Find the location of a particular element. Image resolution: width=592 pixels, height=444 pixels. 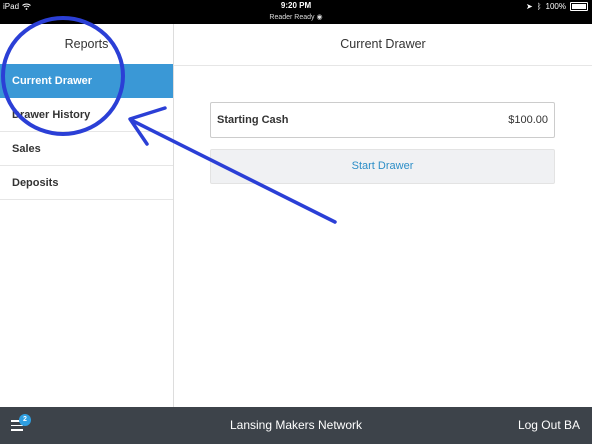

reader-status: Reader Ready ◉ is located at coordinates (296, 17).